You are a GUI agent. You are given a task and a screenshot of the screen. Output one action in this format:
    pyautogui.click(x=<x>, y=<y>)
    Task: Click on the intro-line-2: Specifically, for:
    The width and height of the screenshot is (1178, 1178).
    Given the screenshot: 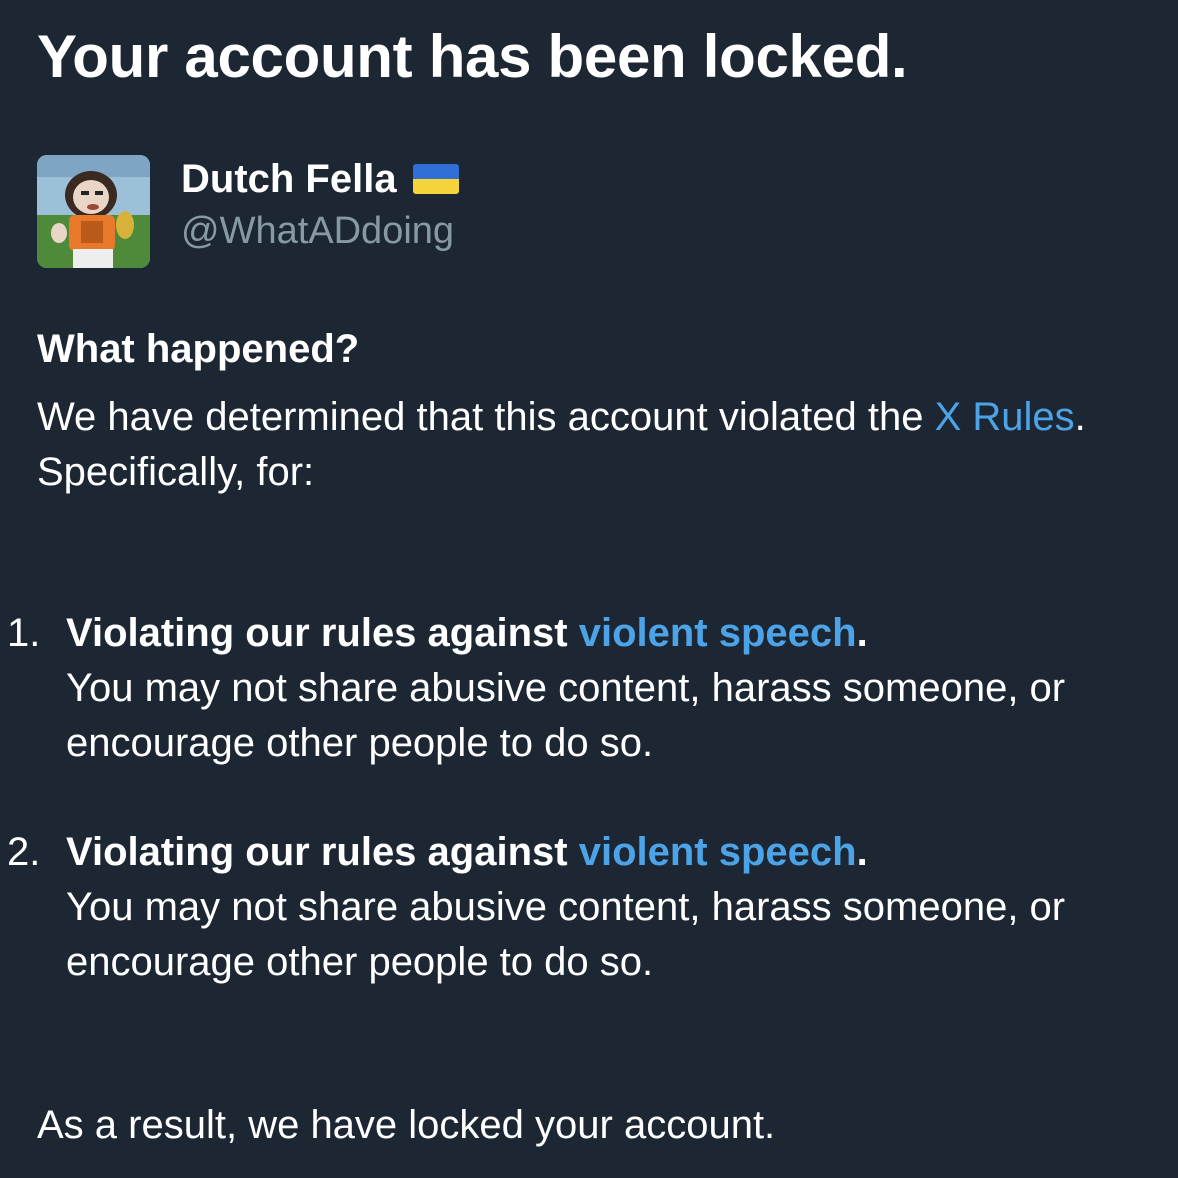 What is the action you would take?
    pyautogui.click(x=176, y=472)
    